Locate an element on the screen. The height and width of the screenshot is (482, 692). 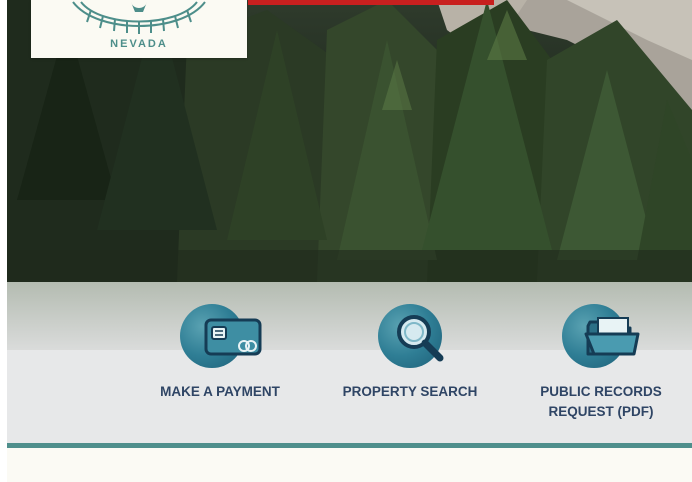
public-records-request-link: PUBLIC RECORDS REQUEST (PDF) is located at coordinates (601, 364).